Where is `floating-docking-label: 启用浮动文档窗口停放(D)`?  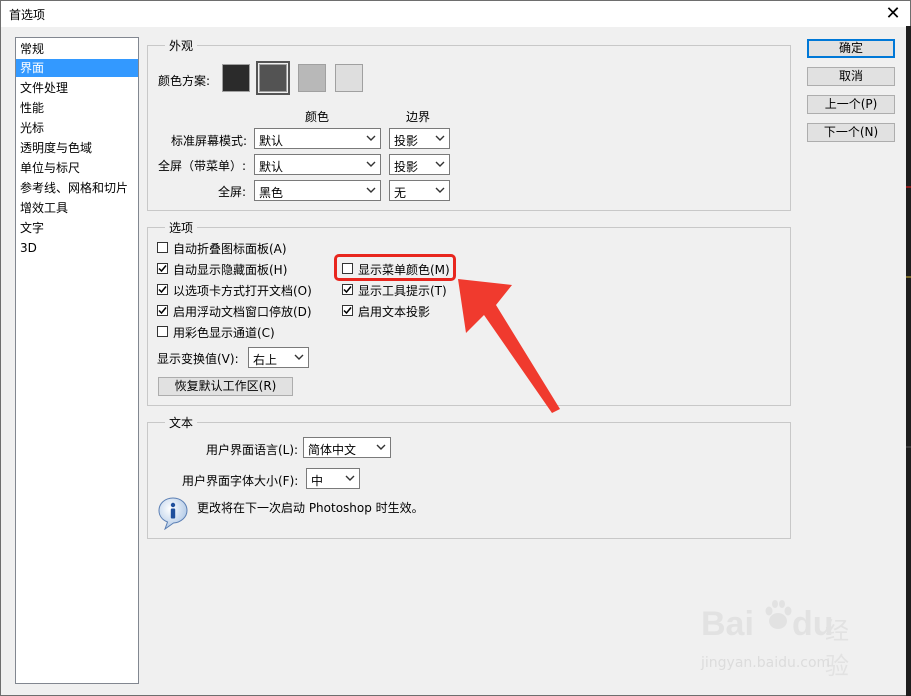 floating-docking-label: 启用浮动文档窗口停放(D) is located at coordinates (242, 312).